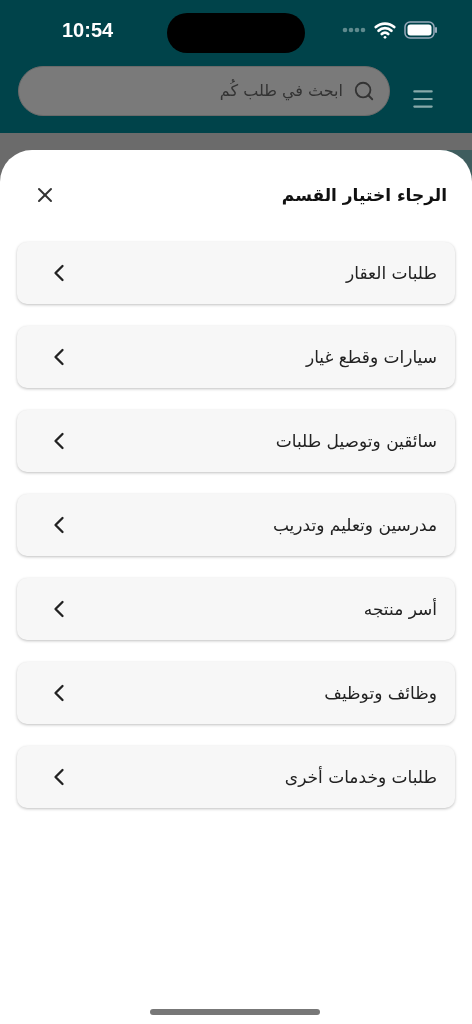 This screenshot has width=472, height=1024. Describe the element at coordinates (236, 609) in the screenshot. I see `category-item: أسر منتجه` at that location.